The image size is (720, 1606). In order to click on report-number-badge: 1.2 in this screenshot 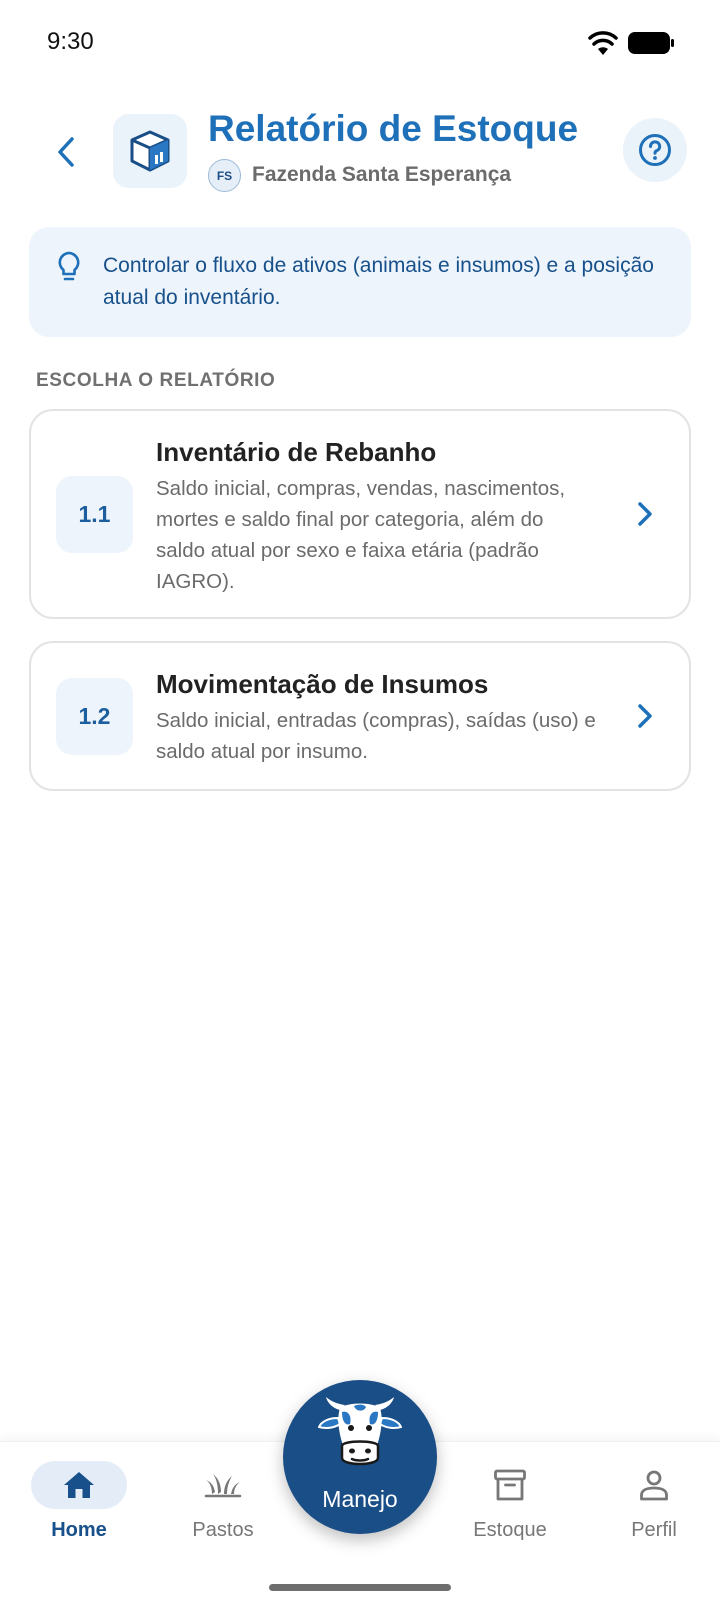, I will do `click(94, 716)`.